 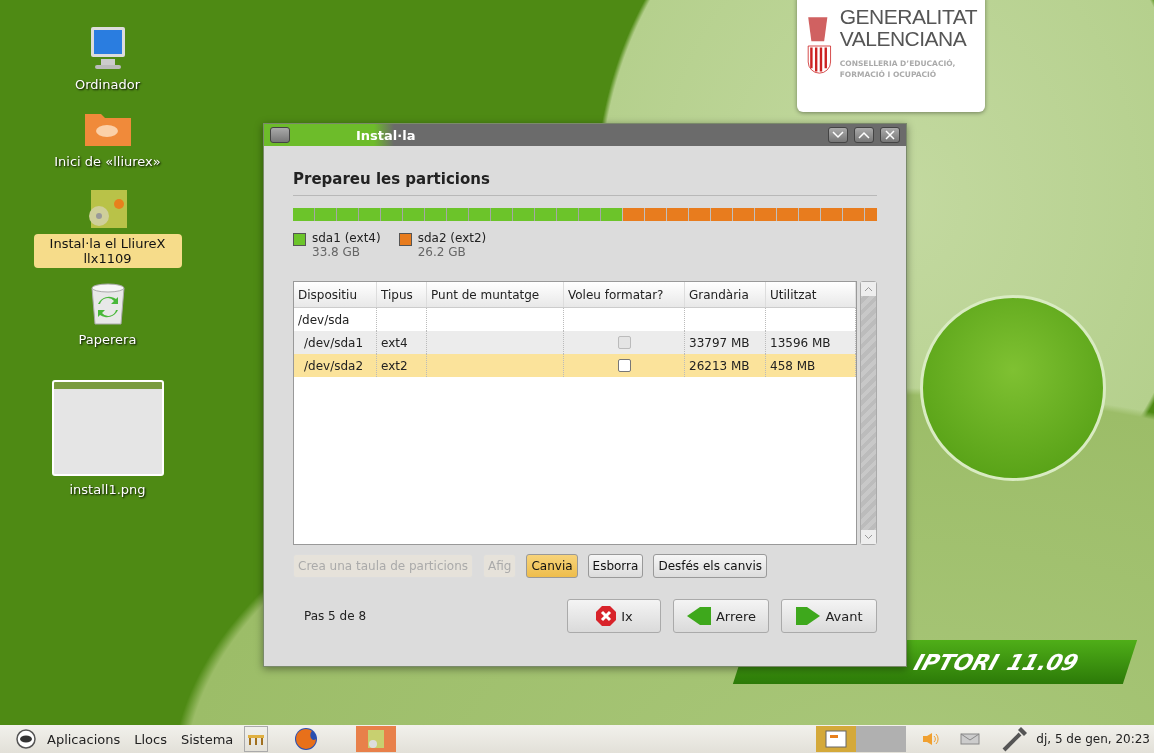 What do you see at coordinates (624, 365) in the screenshot?
I see `format-checkbox` at bounding box center [624, 365].